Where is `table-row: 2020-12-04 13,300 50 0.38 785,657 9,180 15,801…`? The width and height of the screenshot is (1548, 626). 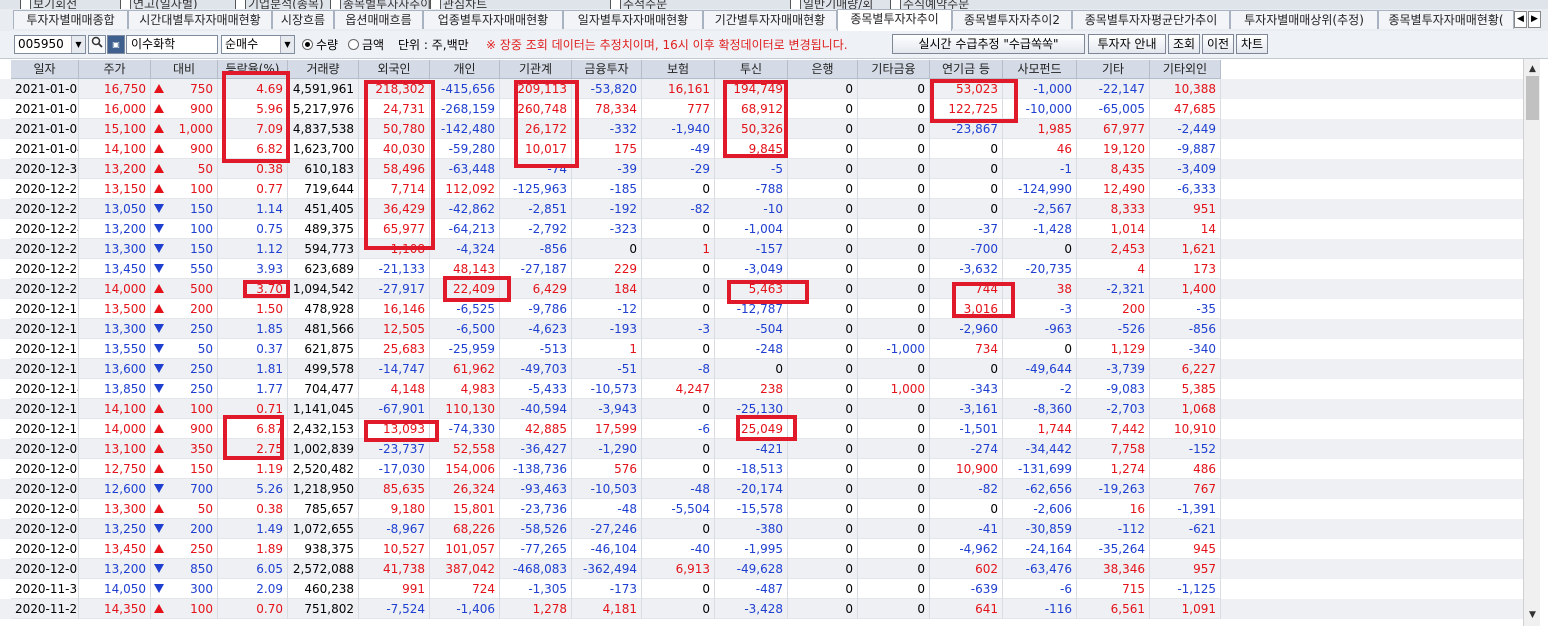 table-row: 2020-12-04 13,300 50 0.38 785,657 9,180 15,801… is located at coordinates (761, 509).